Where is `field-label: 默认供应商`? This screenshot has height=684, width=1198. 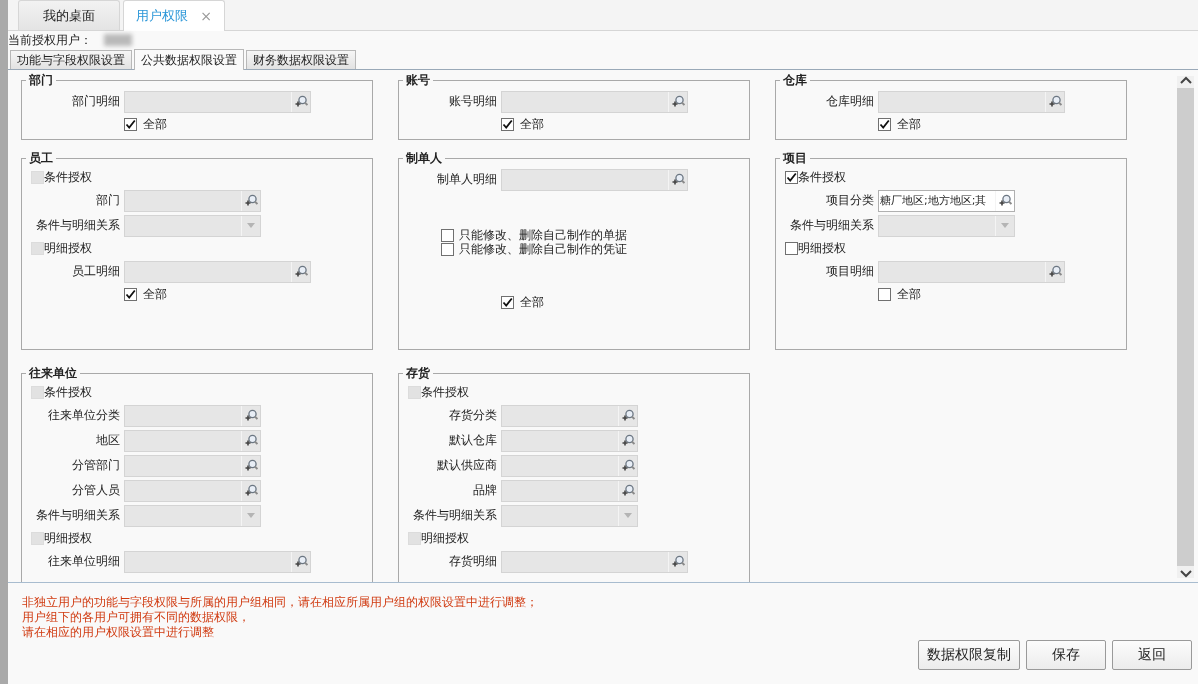 field-label: 默认供应商 is located at coordinates (466, 465).